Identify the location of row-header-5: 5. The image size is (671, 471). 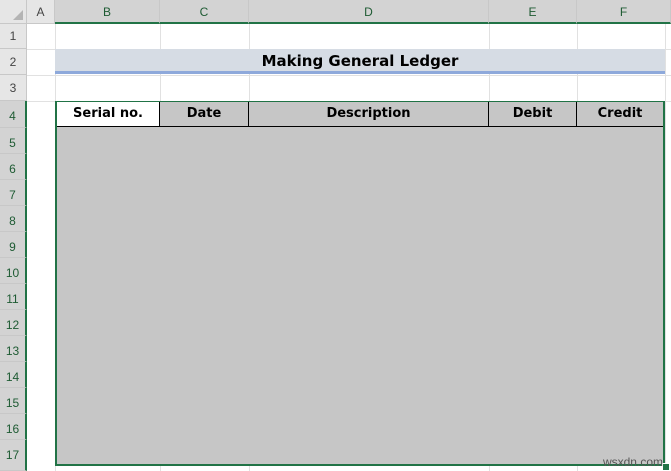
(13, 141).